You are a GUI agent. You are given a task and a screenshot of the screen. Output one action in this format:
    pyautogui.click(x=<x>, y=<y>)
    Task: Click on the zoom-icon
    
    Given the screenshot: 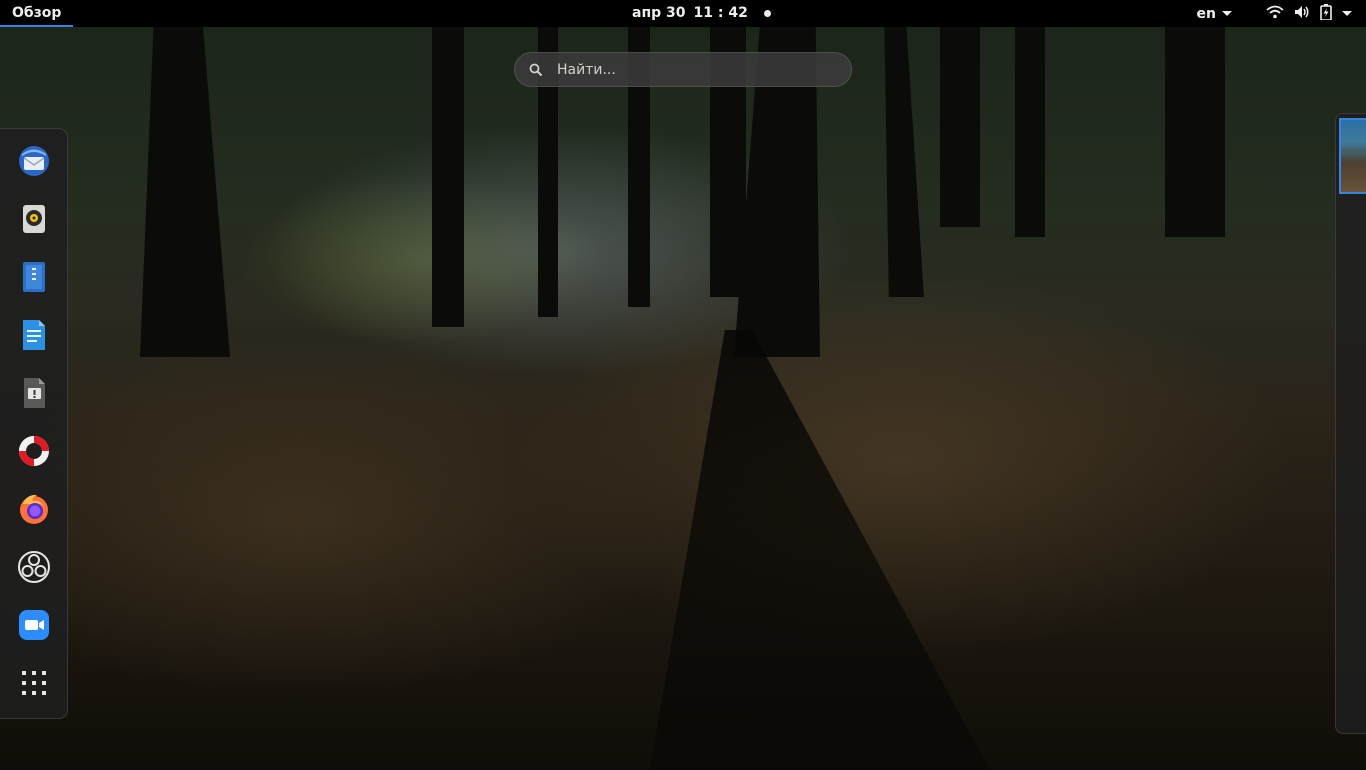 What is the action you would take?
    pyautogui.click(x=34, y=627)
    